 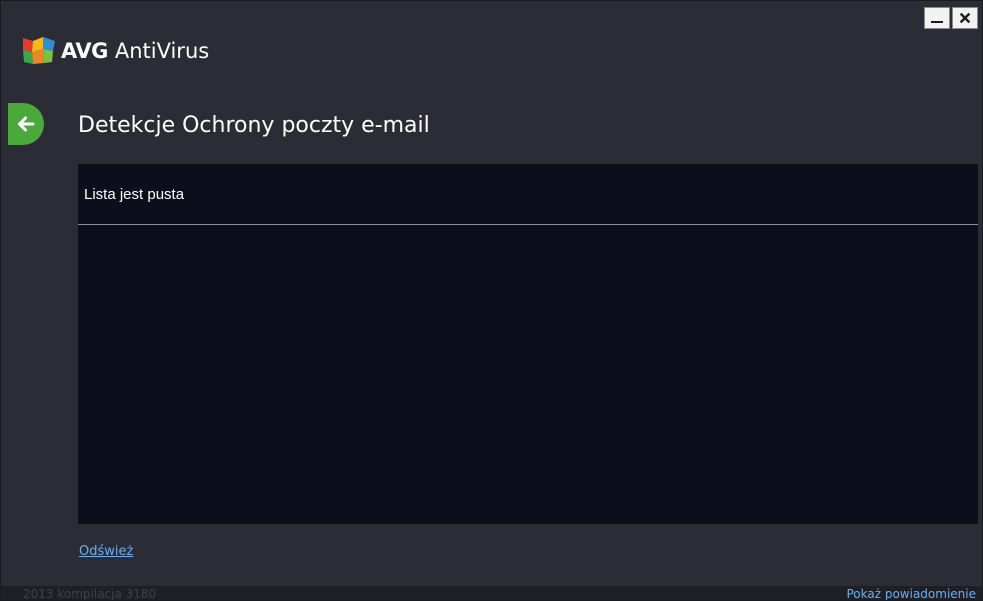 I want to click on status-bar: 2013 kompilacja 3180 Pokaż powiadomienie, so click(x=491, y=593).